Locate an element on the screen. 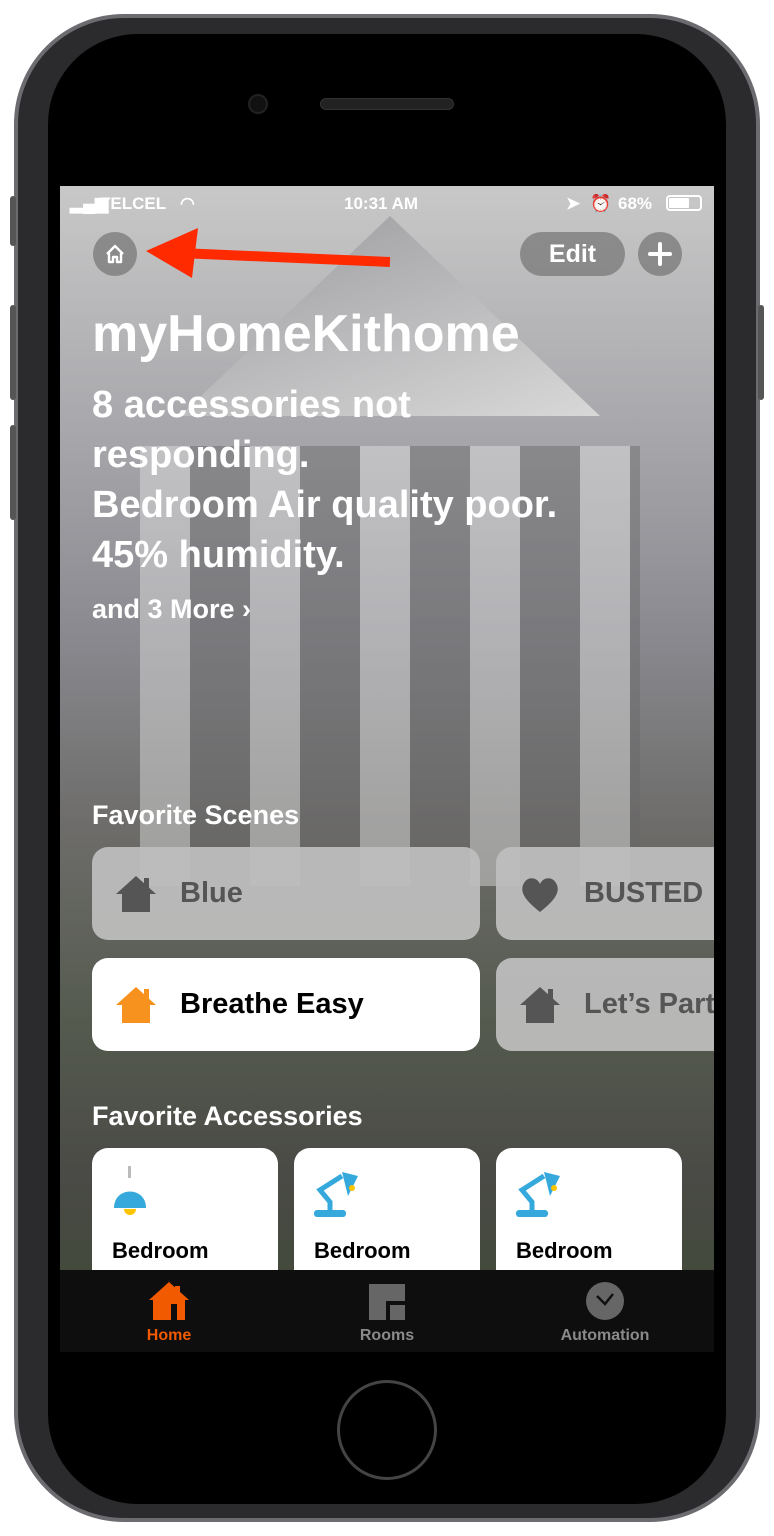 The height and width of the screenshot is (1536, 774). earpiece-speaker is located at coordinates (387, 104).